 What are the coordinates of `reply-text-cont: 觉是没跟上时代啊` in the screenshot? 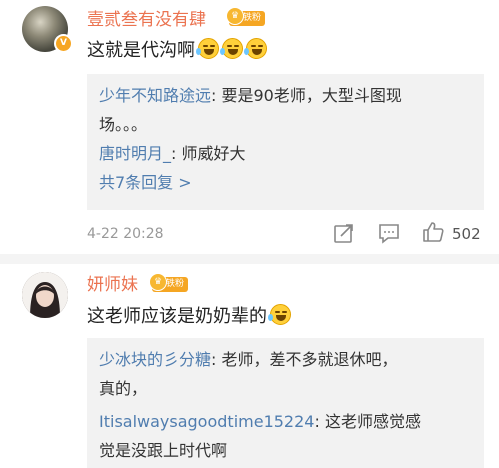 It's located at (163, 450).